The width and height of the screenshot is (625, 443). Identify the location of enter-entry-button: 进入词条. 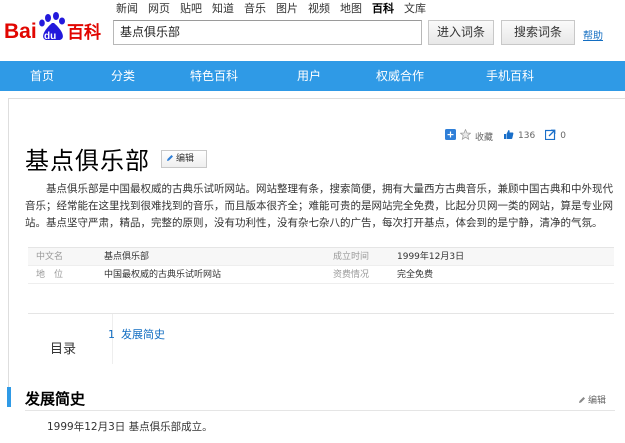
(461, 32).